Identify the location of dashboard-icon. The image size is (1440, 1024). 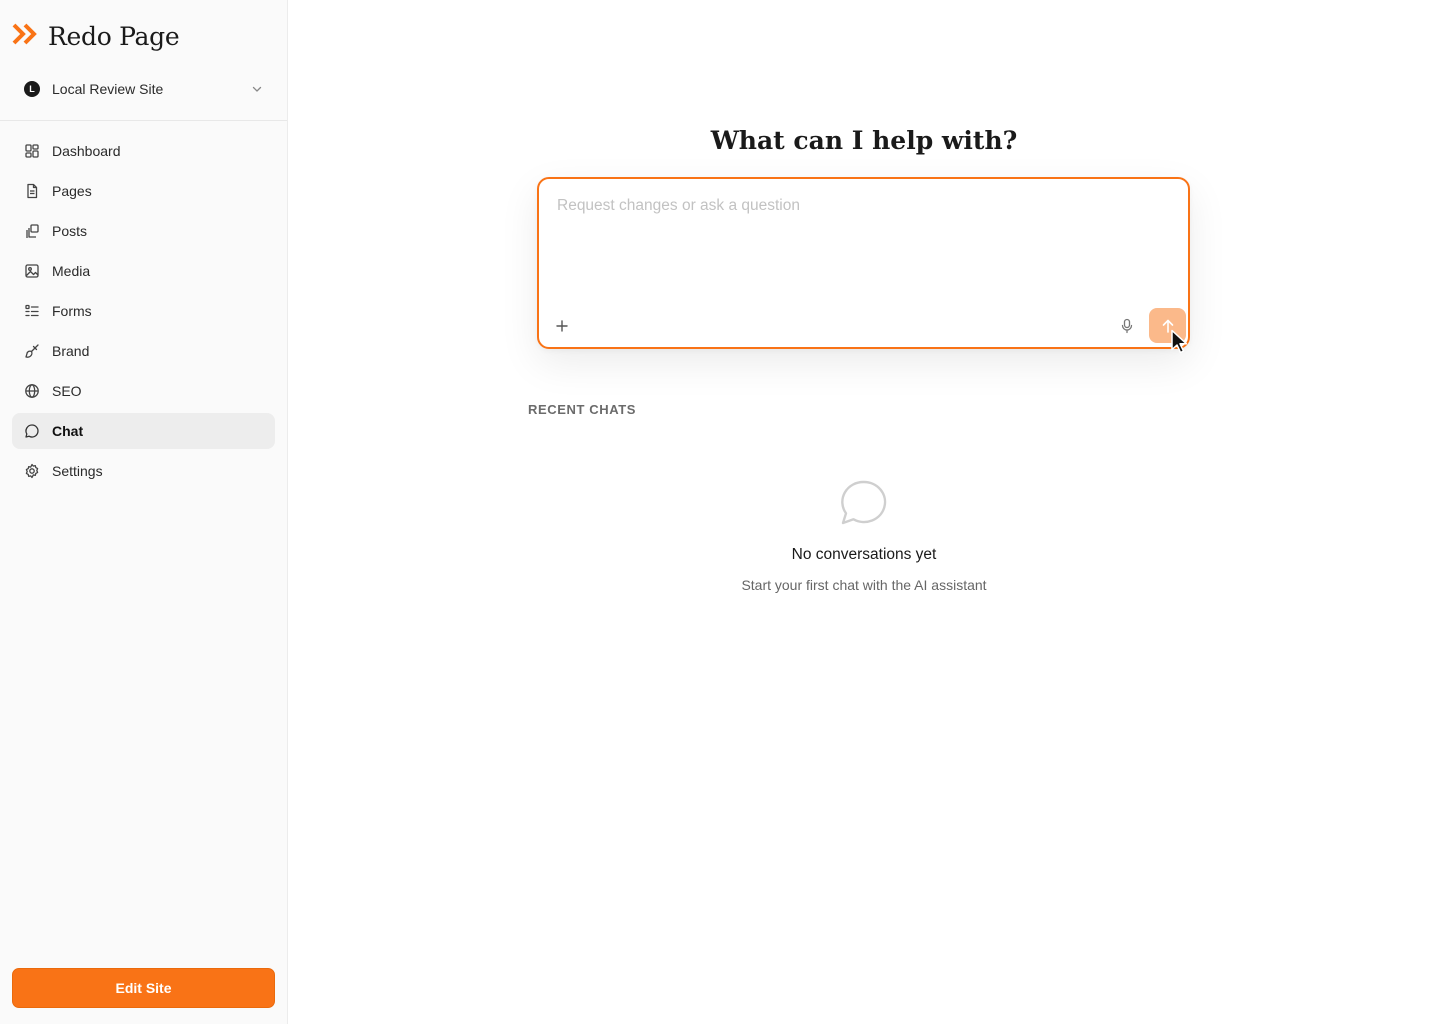
(32, 151).